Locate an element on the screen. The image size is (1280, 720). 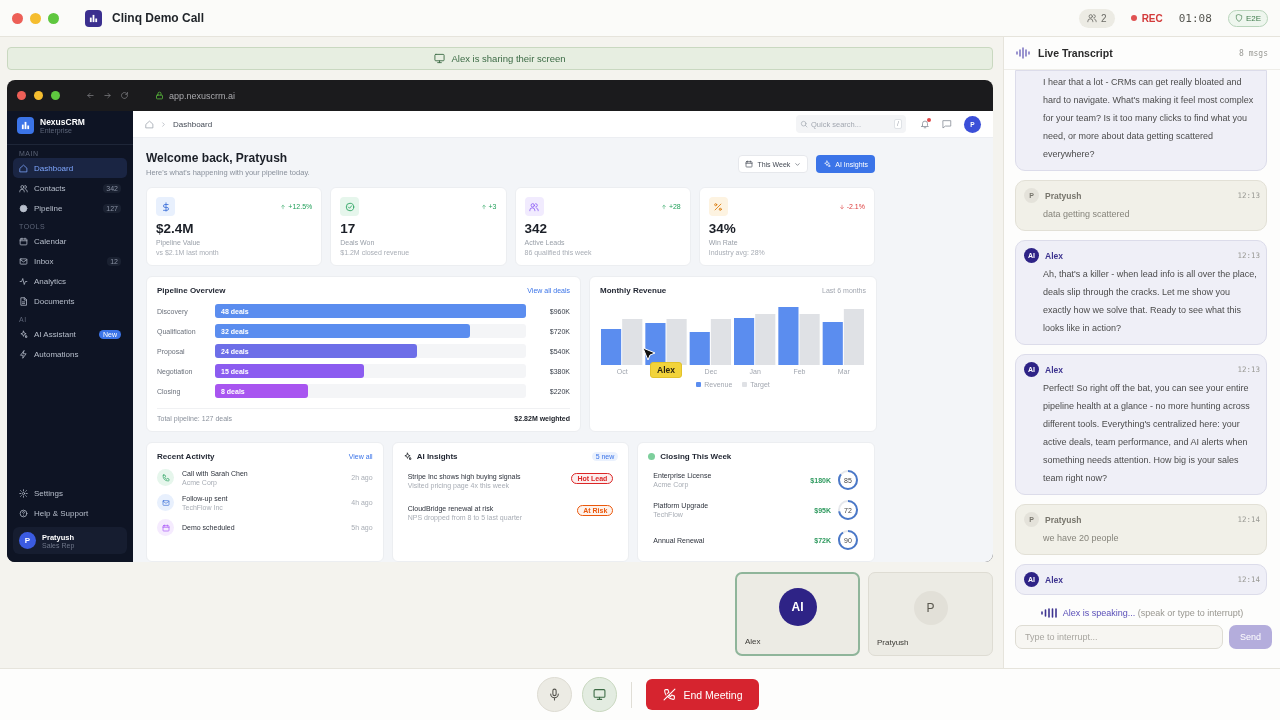
app-logo-icon is located at coordinates (93, 18).